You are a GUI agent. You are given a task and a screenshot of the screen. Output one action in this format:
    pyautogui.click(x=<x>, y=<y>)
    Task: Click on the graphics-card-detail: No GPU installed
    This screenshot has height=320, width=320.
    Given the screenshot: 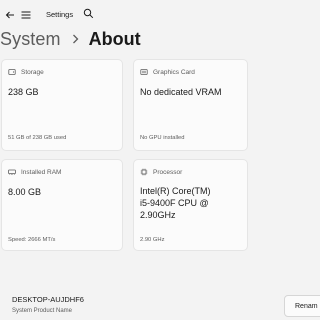 What is the action you would take?
    pyautogui.click(x=162, y=138)
    